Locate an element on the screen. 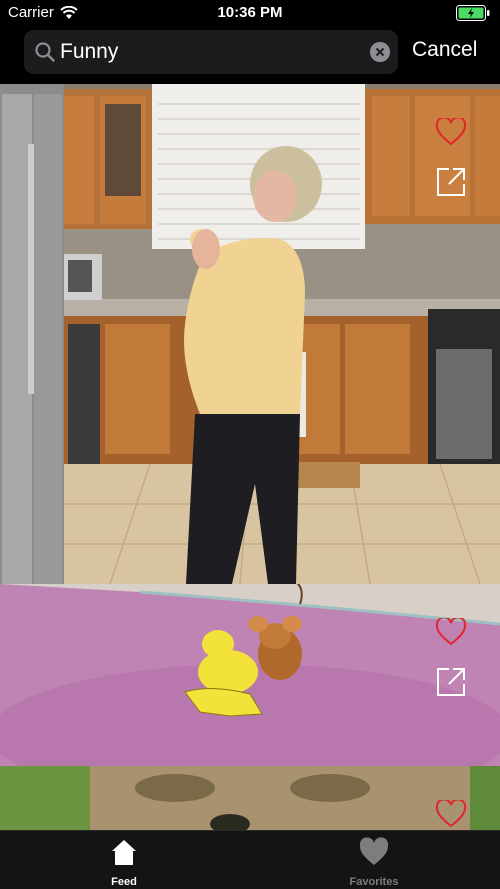 This screenshot has width=500, height=889. status-bar: Carrier 10:36 PM is located at coordinates (250, 13).